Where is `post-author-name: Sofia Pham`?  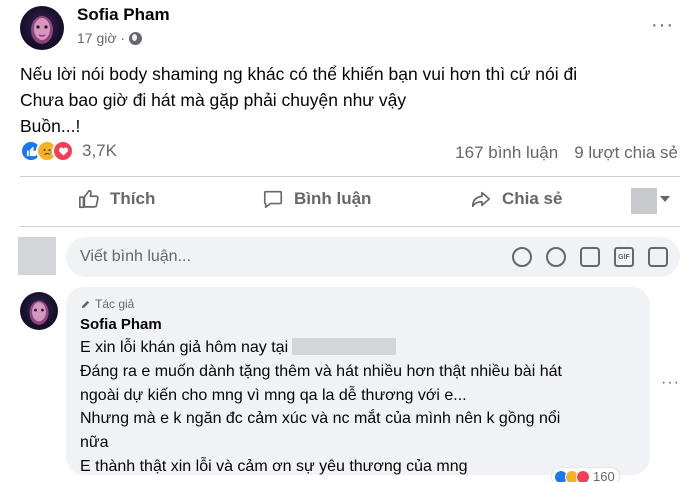 post-author-name: Sofia Pham is located at coordinates (123, 15).